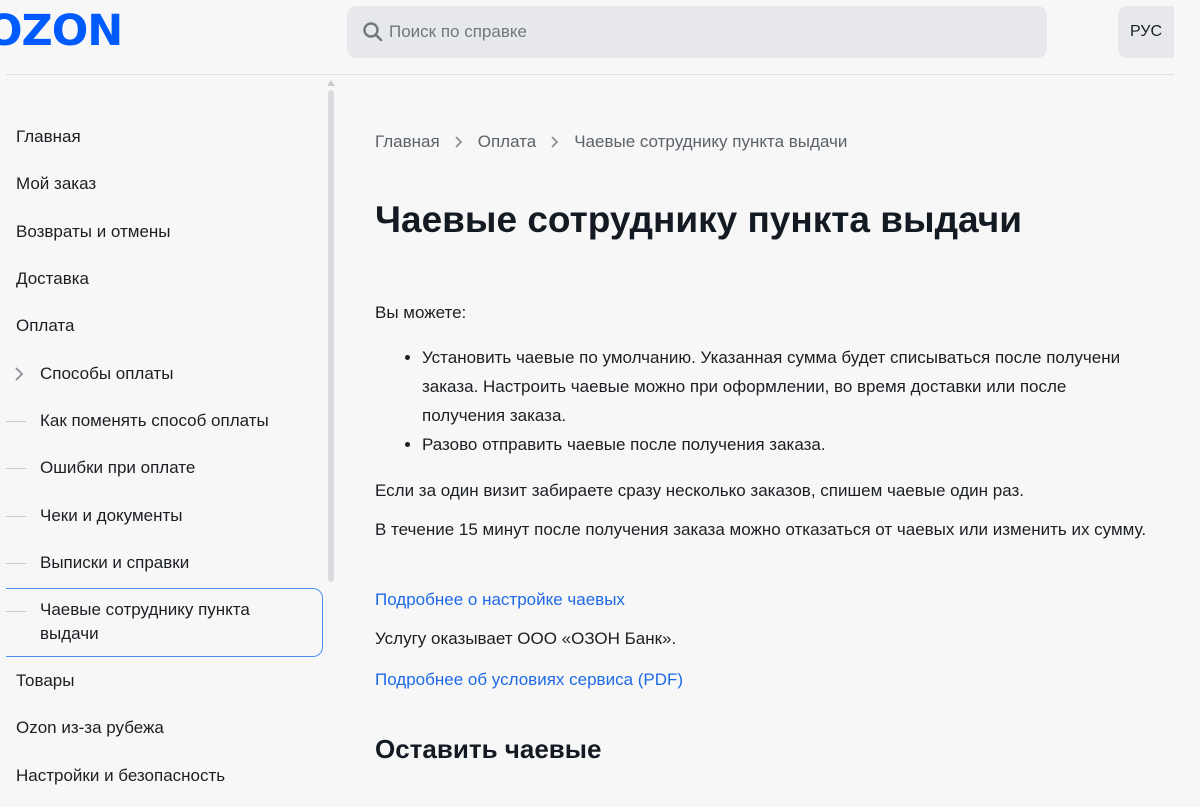  Describe the element at coordinates (93, 232) in the screenshot. I see `sidebar-item-returns: Возвраты и отмены` at that location.